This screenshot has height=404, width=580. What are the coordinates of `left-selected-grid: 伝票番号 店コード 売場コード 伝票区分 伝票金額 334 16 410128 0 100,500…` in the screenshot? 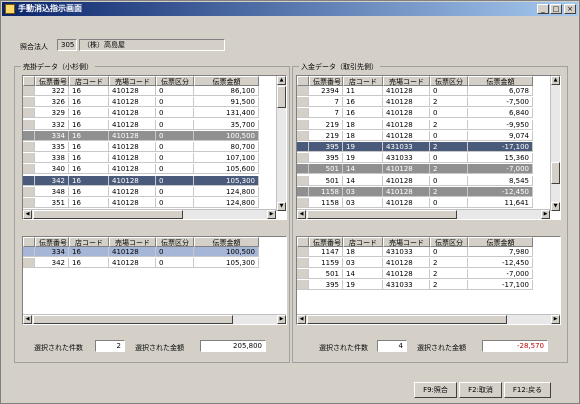 It's located at (154, 280).